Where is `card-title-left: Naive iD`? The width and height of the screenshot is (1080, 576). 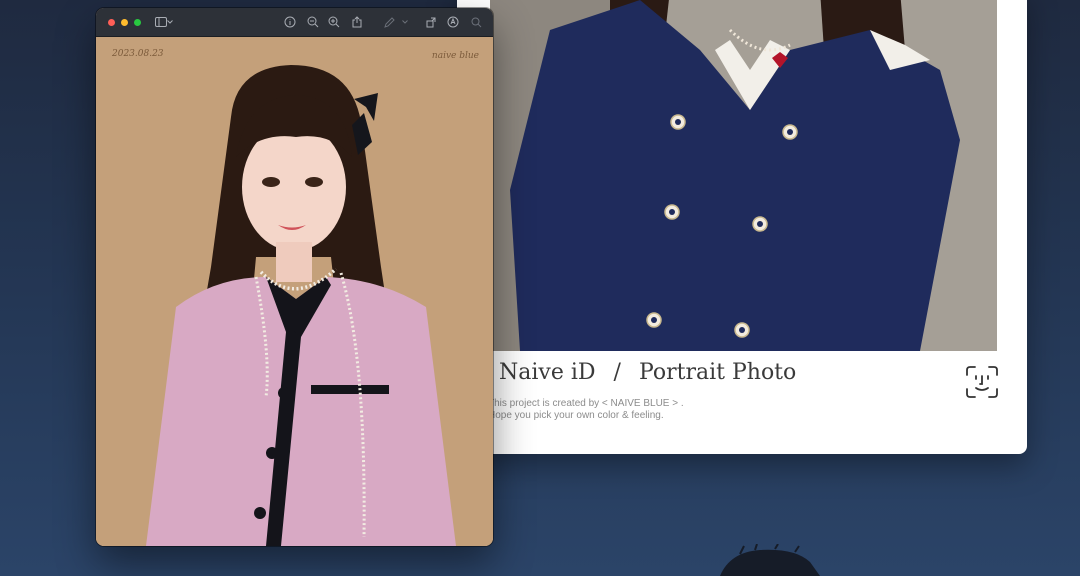
card-title-left: Naive iD is located at coordinates (547, 372).